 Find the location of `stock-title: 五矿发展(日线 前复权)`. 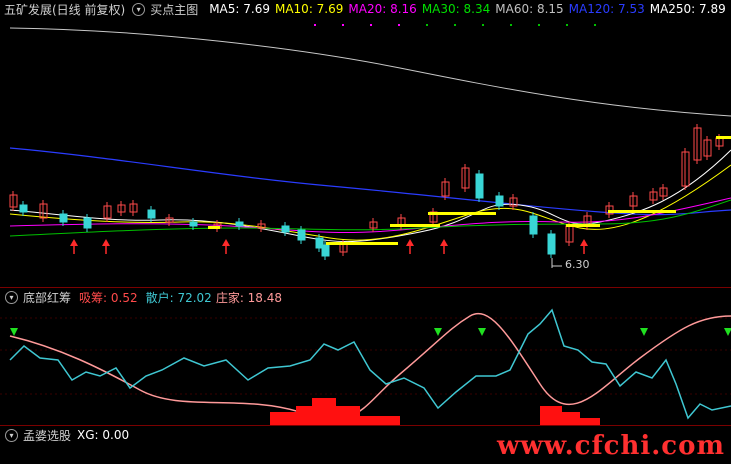

stock-title: 五矿发展(日线 前复权) is located at coordinates (65, 9).